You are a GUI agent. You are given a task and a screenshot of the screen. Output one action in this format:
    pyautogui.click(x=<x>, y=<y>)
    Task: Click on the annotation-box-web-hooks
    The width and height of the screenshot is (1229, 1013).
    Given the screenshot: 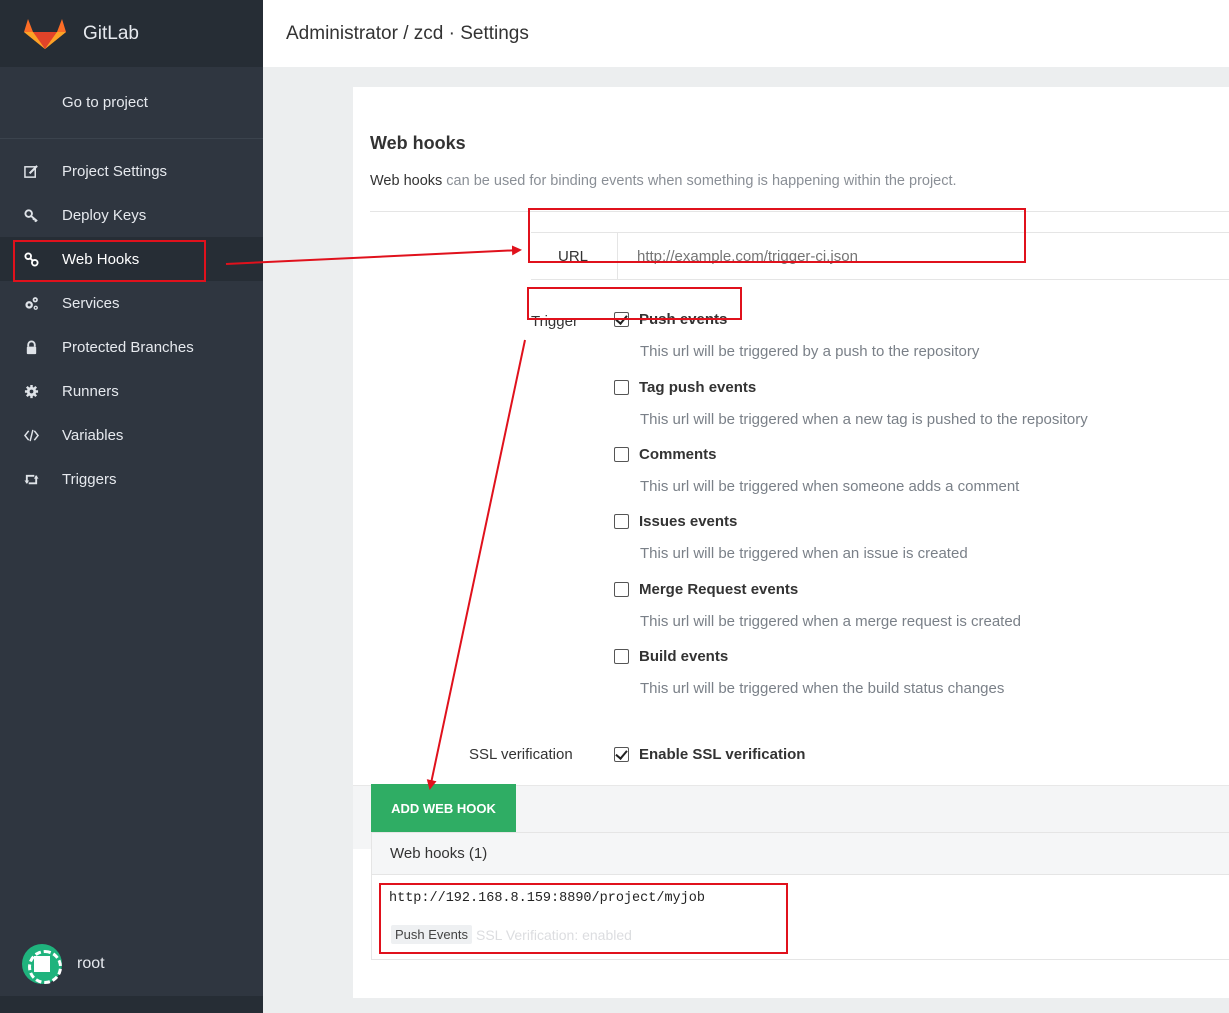 What is the action you would take?
    pyautogui.click(x=109, y=261)
    